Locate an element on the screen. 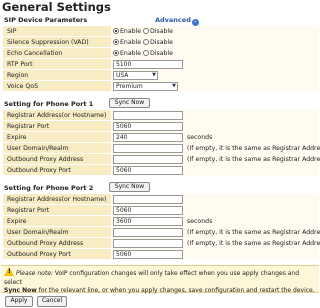 The height and width of the screenshot is (308, 320). p2-expire-input: 3600 is located at coordinates (148, 221).